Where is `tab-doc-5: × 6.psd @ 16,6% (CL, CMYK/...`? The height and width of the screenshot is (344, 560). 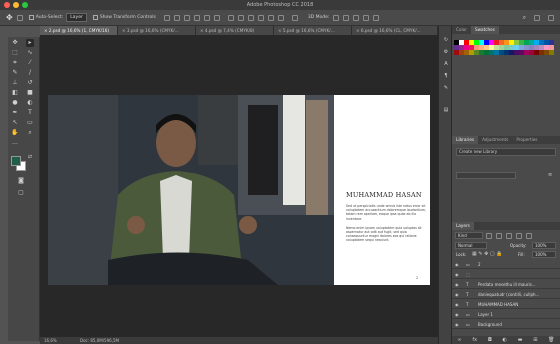
tab-doc-5: × 6.psd @ 16,6% (CL, CMYK/... is located at coordinates (395, 30).